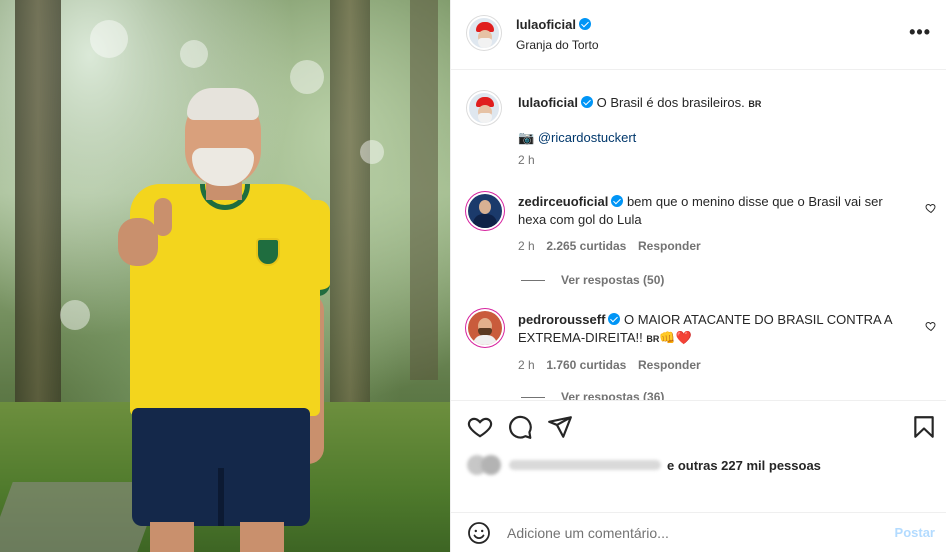  Describe the element at coordinates (744, 465) in the screenshot. I see `liked-by-suffix: e outras 227 mil pessoas` at that location.